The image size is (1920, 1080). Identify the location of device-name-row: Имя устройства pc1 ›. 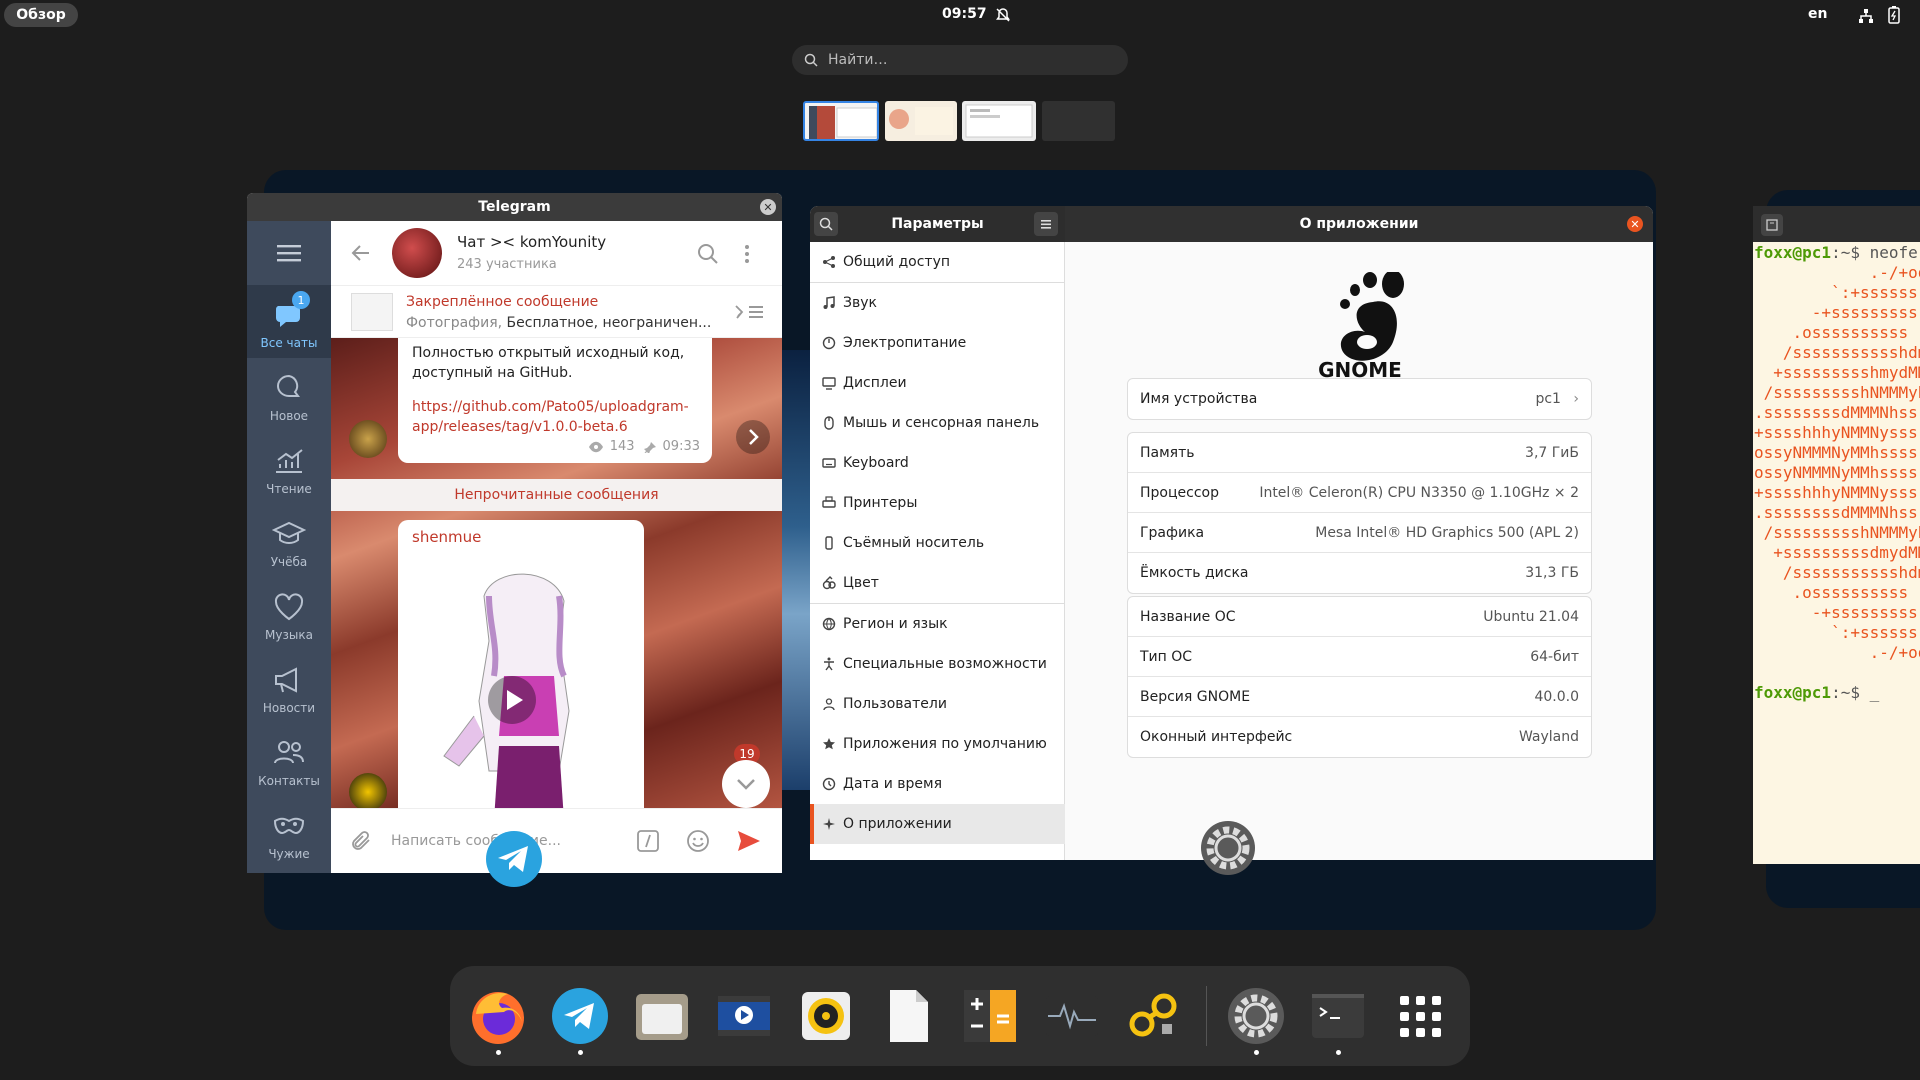
(1359, 399).